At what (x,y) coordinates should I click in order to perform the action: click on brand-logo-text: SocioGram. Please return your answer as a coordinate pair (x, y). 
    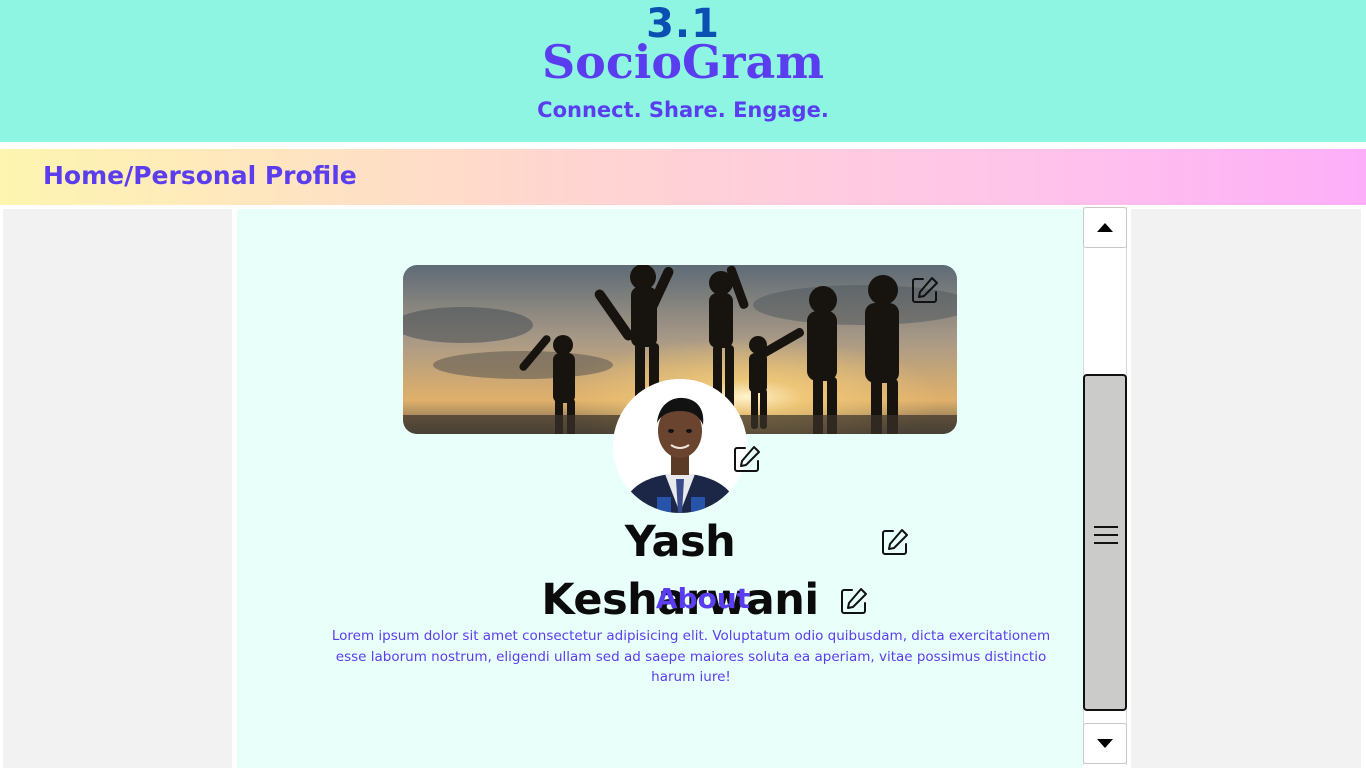
    Looking at the image, I should click on (683, 62).